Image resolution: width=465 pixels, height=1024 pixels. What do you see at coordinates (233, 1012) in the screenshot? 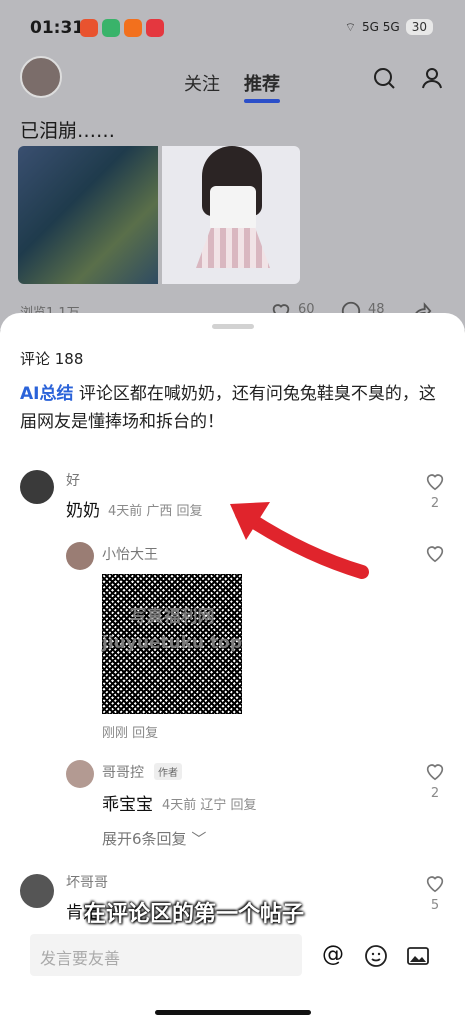
I see `home-indicator` at bounding box center [233, 1012].